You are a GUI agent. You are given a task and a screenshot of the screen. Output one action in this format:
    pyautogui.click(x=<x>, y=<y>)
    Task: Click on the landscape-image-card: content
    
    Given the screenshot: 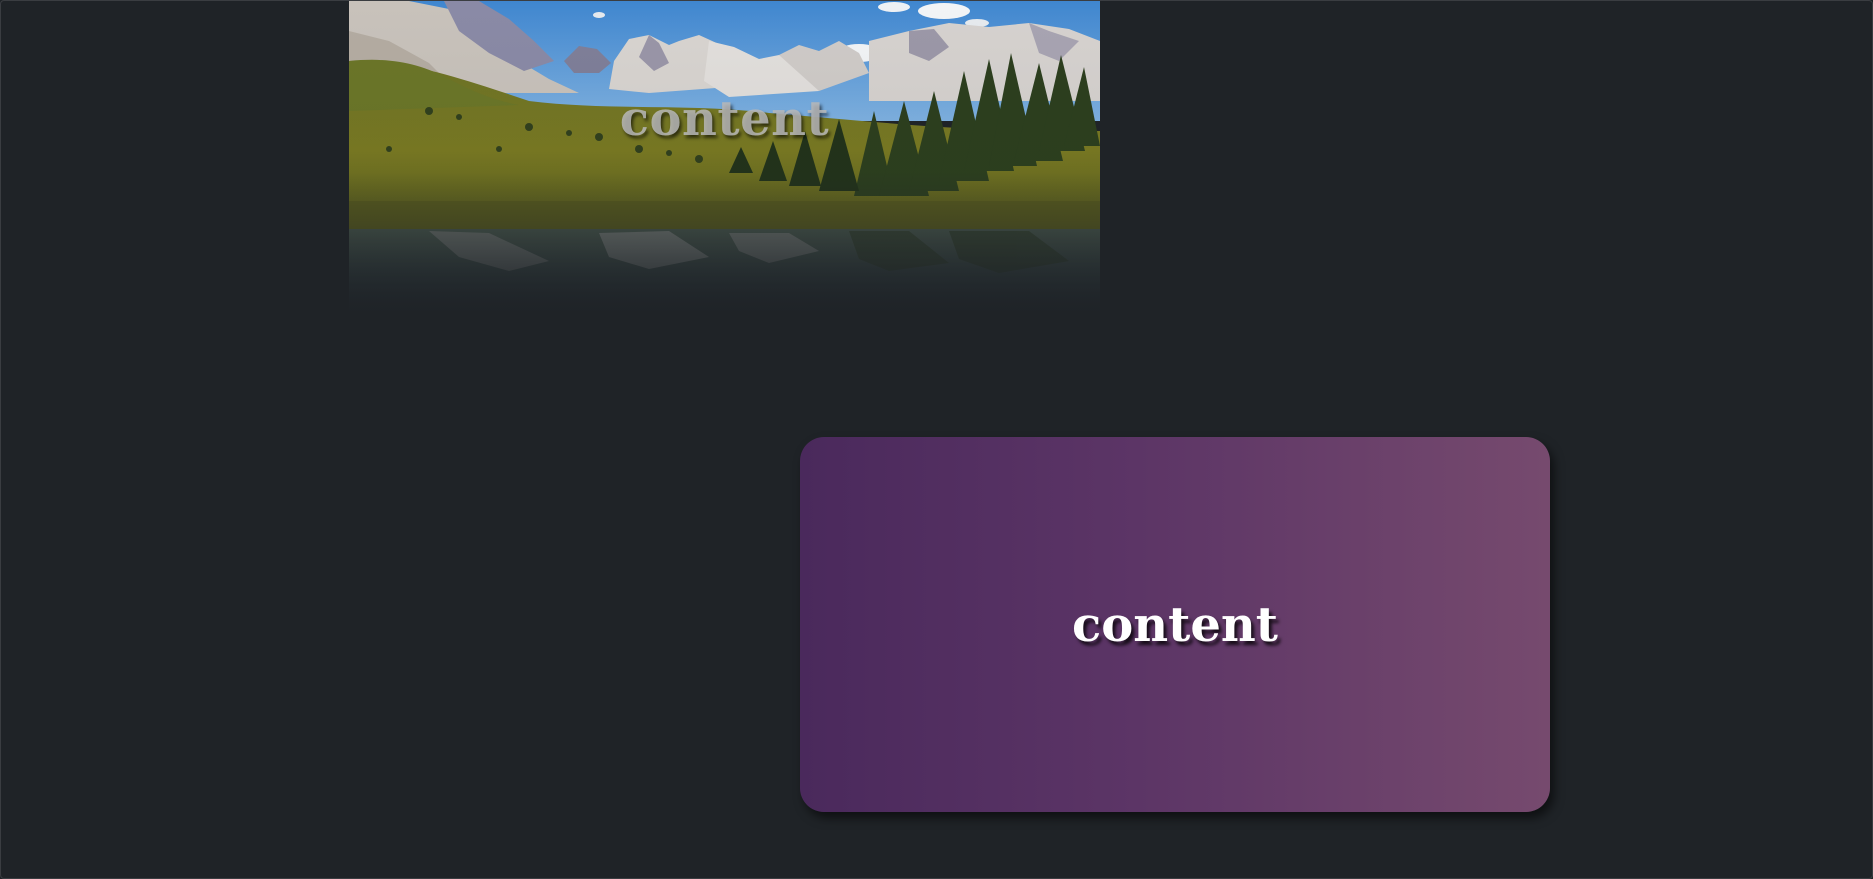 What is the action you would take?
    pyautogui.click(x=724, y=157)
    